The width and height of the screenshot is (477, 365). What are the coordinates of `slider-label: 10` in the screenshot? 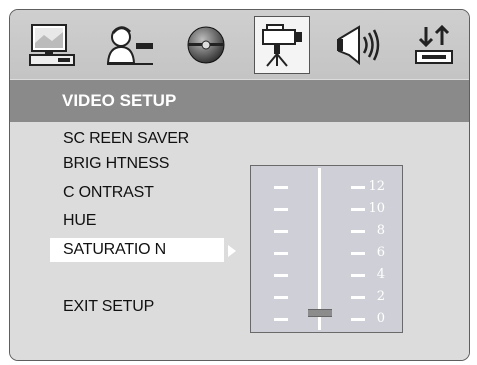 It's located at (376, 208).